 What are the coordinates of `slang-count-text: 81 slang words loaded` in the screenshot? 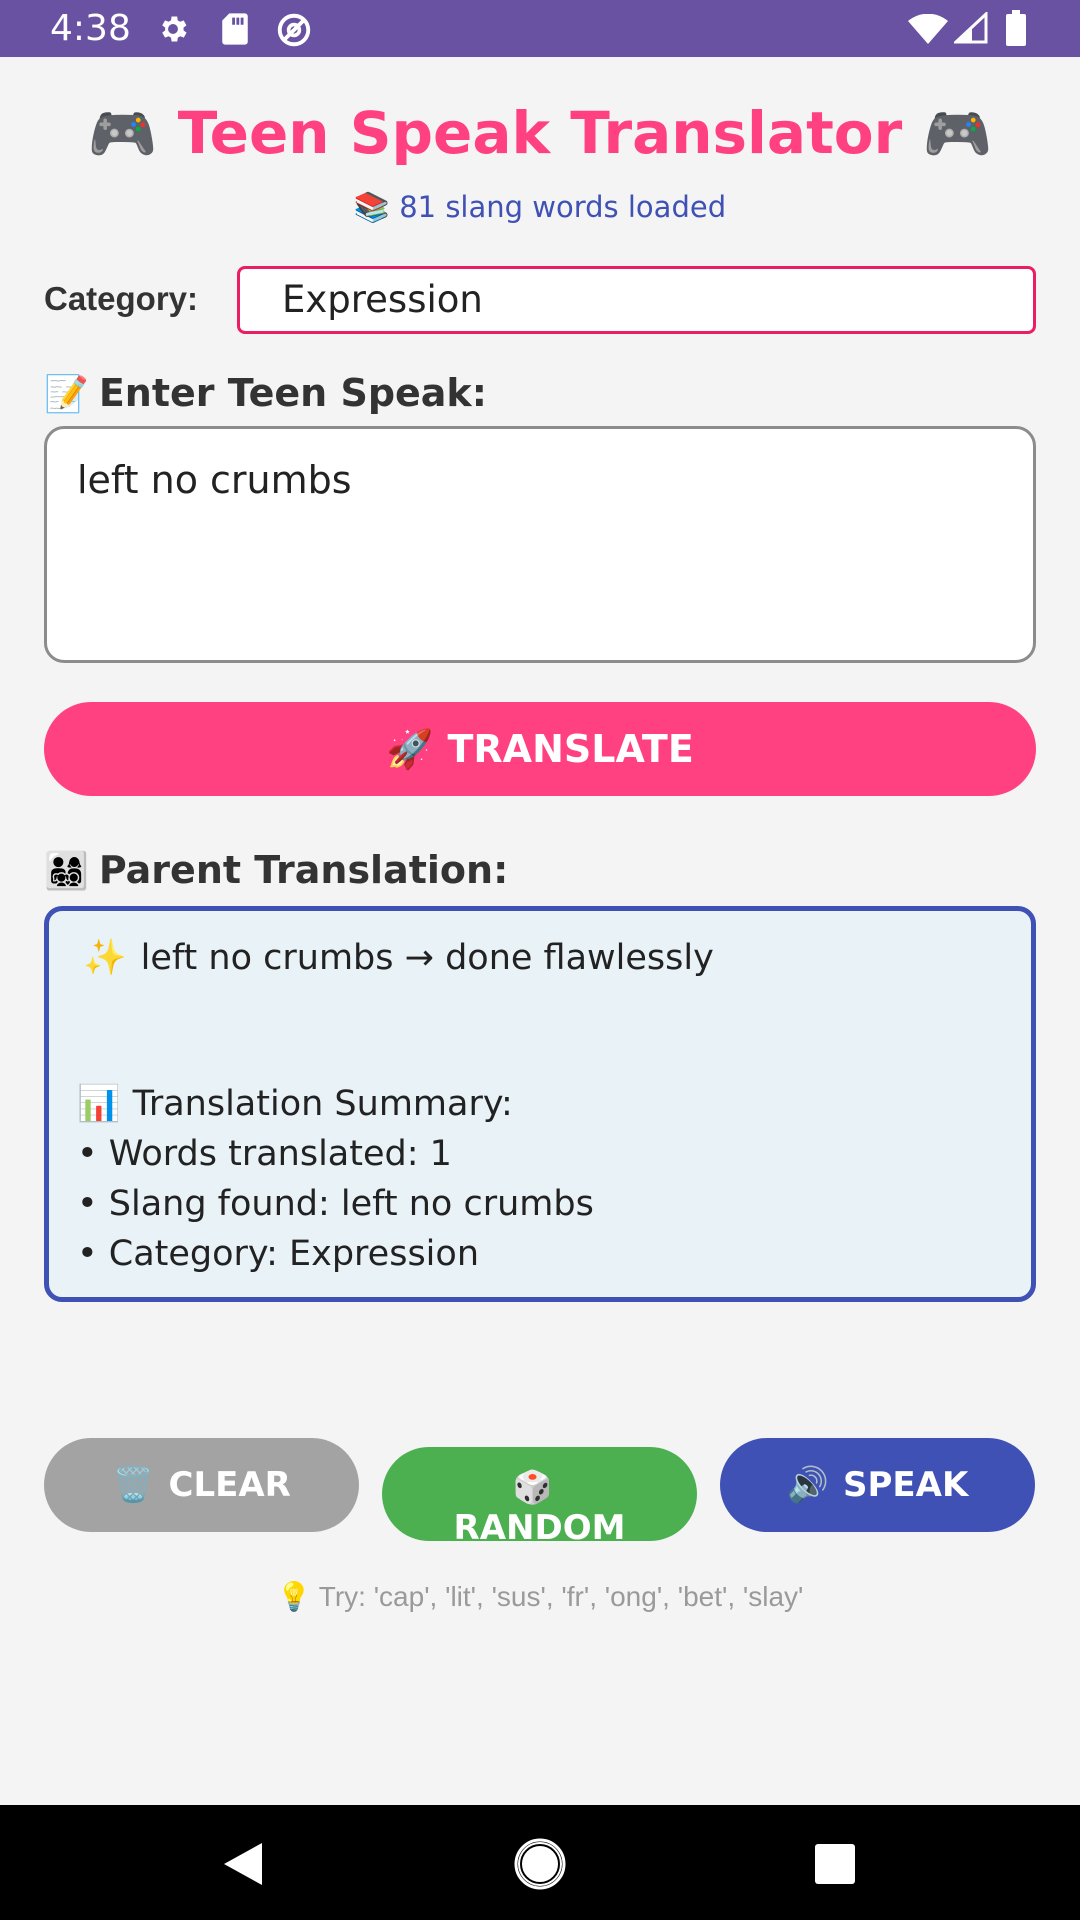 It's located at (563, 207).